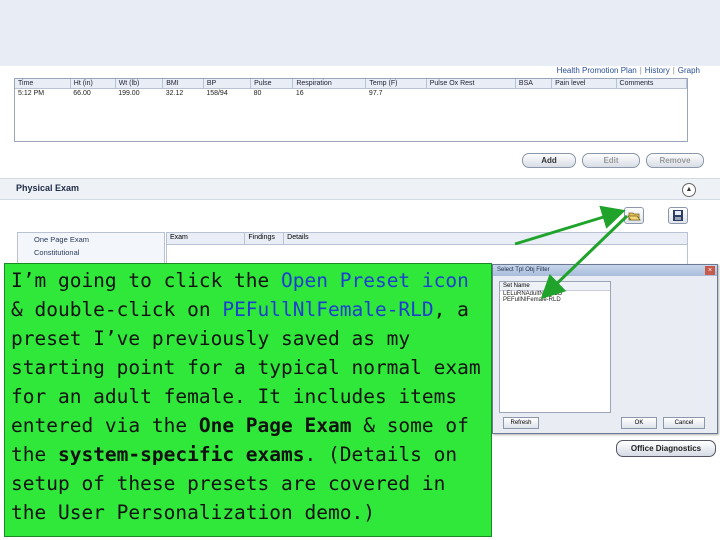 The width and height of the screenshot is (720, 540). Describe the element at coordinates (139, 84) in the screenshot. I see `col-header: Wt (lb)` at that location.